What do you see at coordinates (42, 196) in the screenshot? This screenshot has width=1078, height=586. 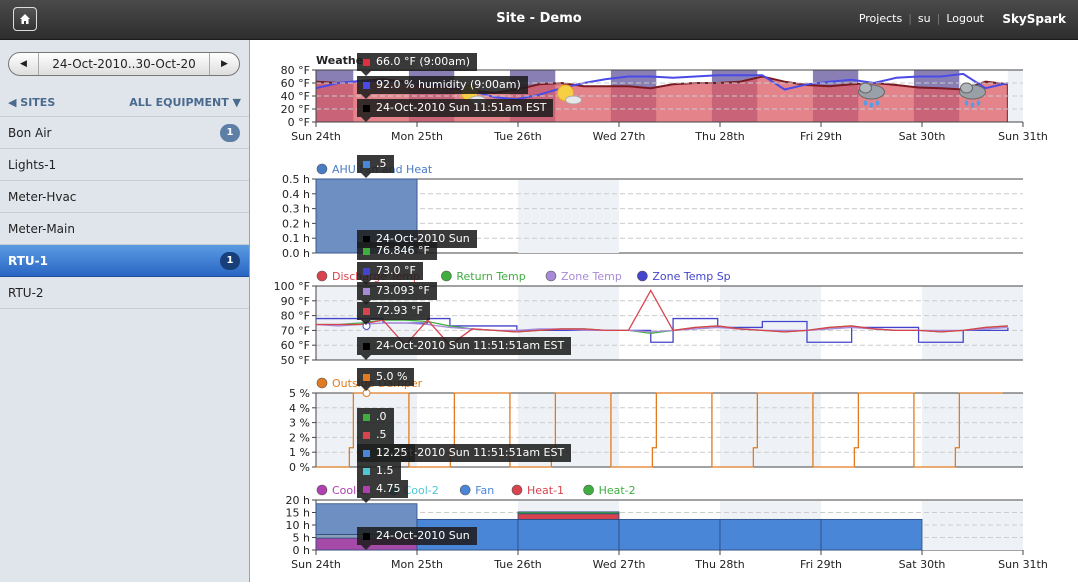 I see `equipment-label: Meter-Hvac` at bounding box center [42, 196].